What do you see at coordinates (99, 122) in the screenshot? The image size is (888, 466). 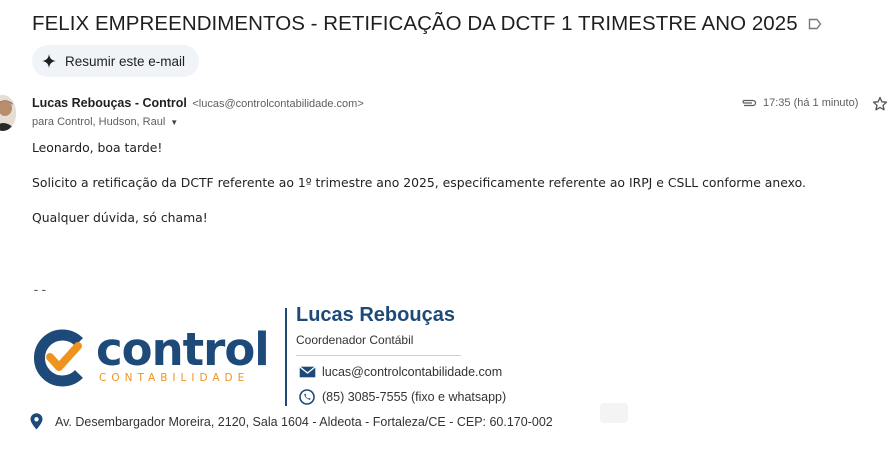 I see `recipients-text: para Control, Hudson, Raul` at bounding box center [99, 122].